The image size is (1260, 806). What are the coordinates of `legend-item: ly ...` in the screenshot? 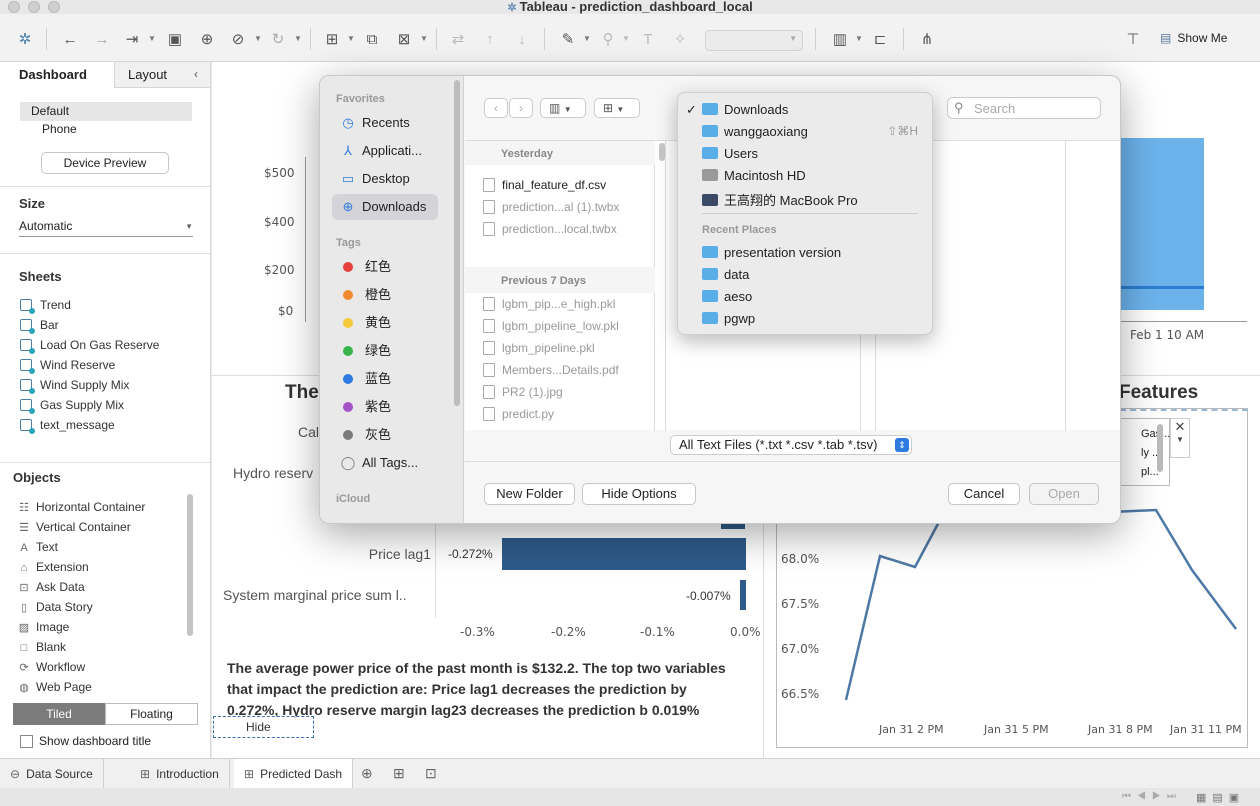 It's located at (1155, 453).